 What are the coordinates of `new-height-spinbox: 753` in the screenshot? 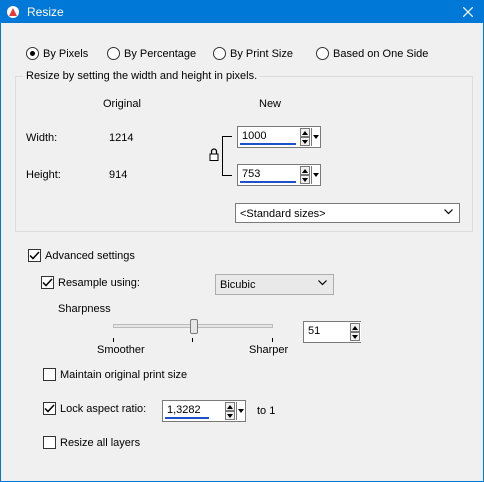 It's located at (279, 175).